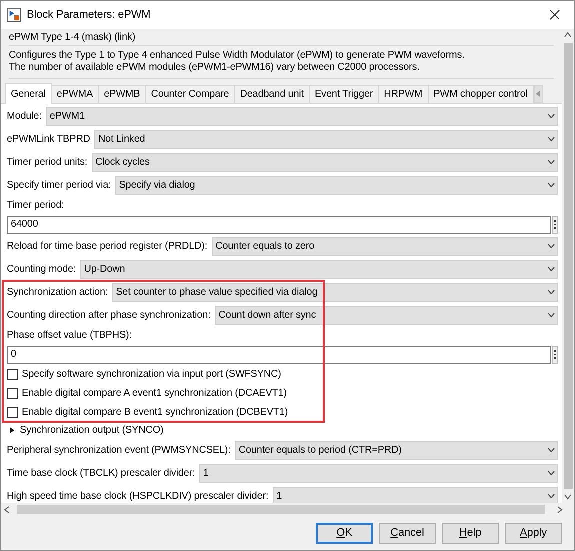  I want to click on scroll-right-icon, so click(560, 510).